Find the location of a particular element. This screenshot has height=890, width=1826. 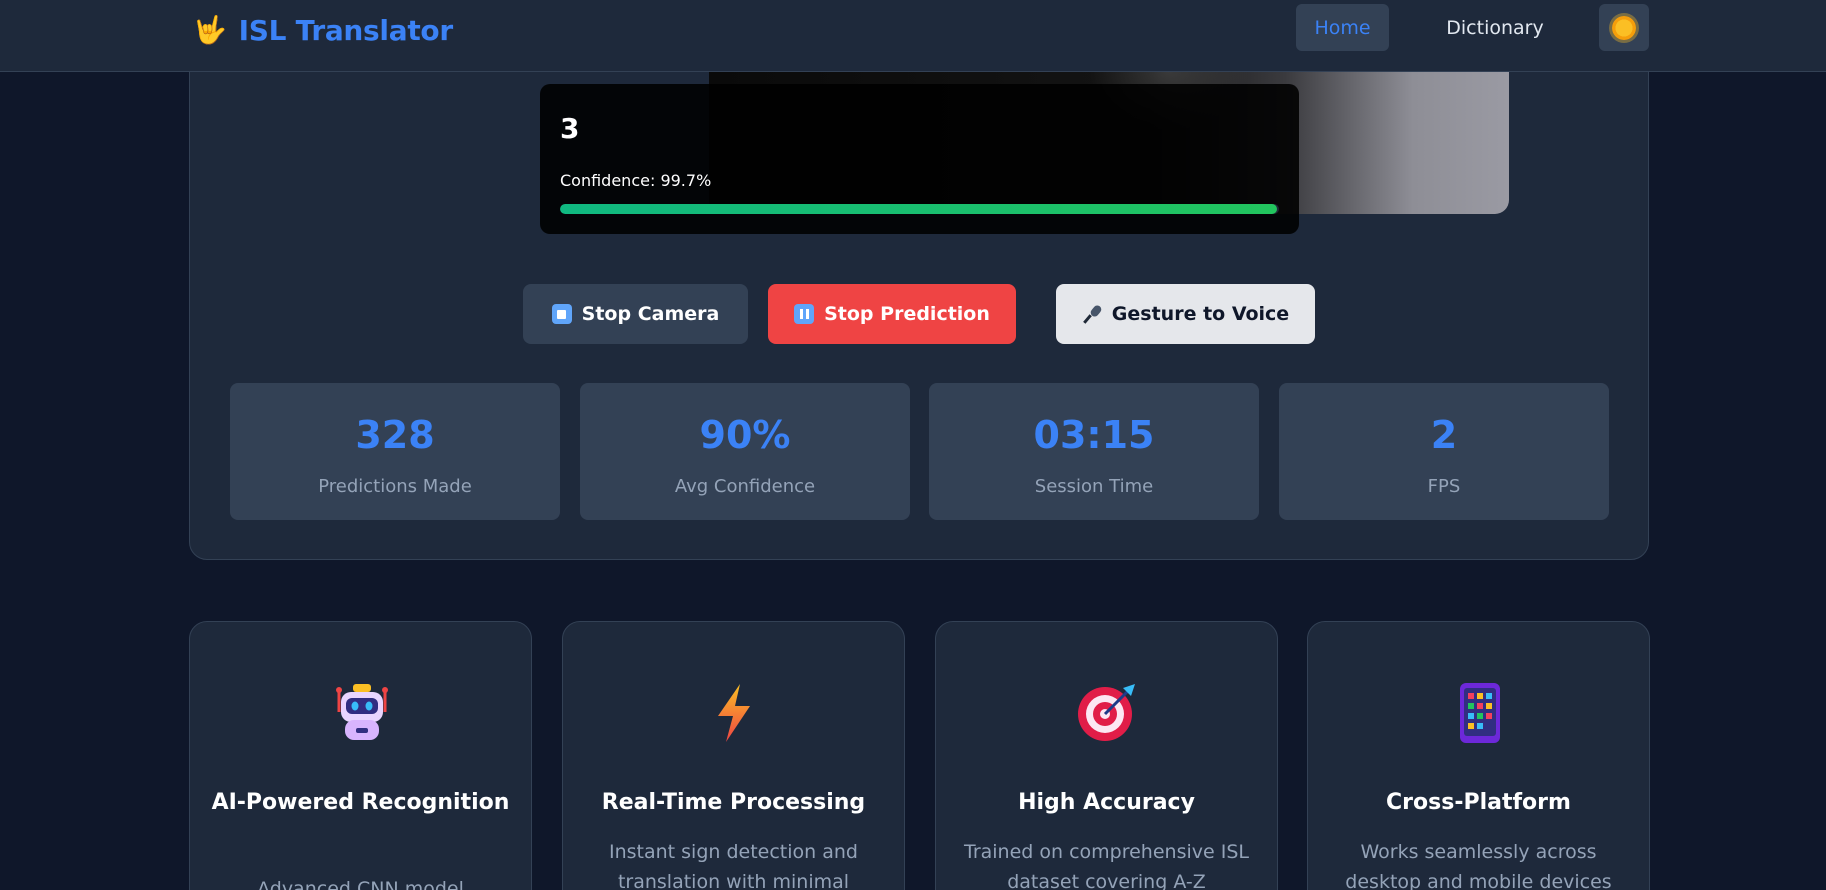

theme-toggle-button is located at coordinates (1624, 27).